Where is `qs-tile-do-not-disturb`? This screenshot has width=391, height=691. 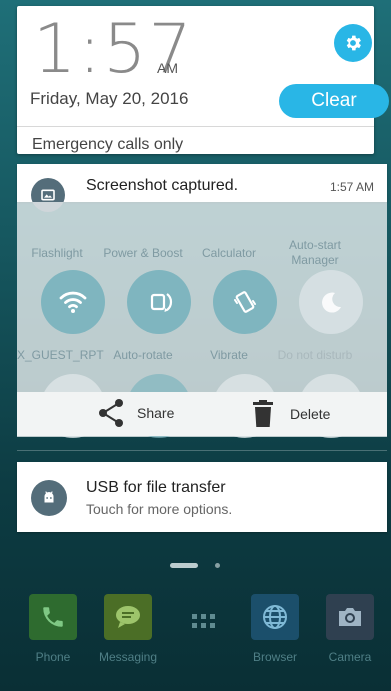 qs-tile-do-not-disturb is located at coordinates (331, 302).